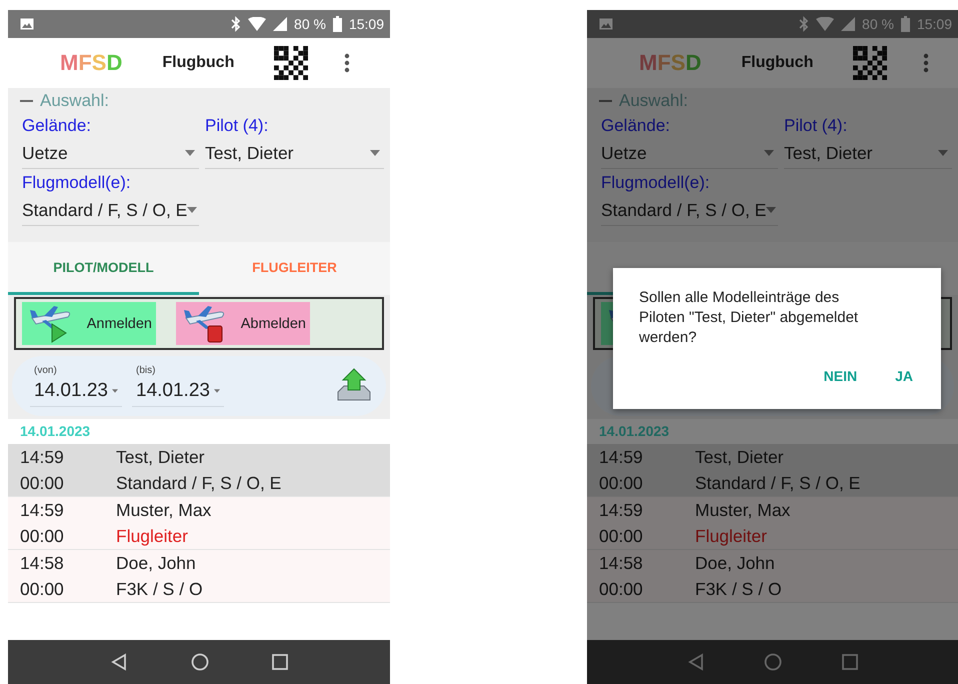  Describe the element at coordinates (89, 323) in the screenshot. I see `sign-in-button: Anmelden` at that location.